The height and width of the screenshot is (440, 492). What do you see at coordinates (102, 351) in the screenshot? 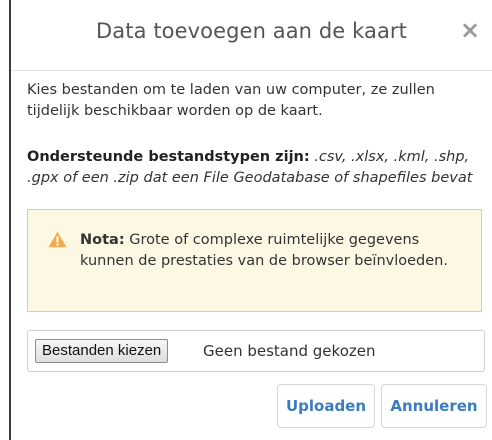
I see `choose-files-button: Bestanden kiezen` at bounding box center [102, 351].